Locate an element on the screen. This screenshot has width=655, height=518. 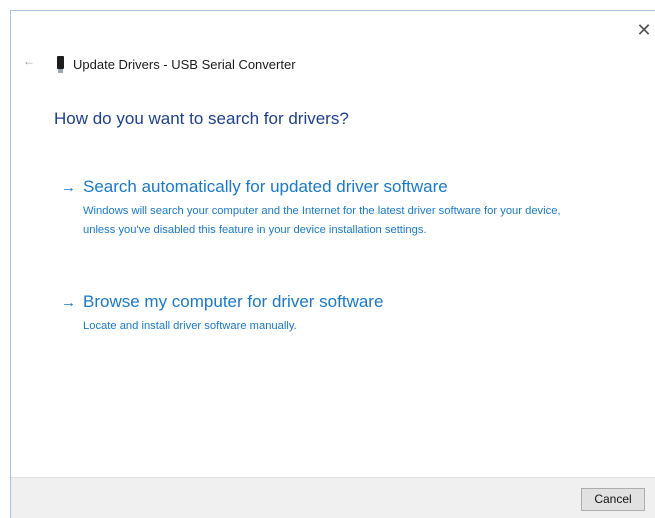
dialog-footer: Cancel is located at coordinates (333, 497).